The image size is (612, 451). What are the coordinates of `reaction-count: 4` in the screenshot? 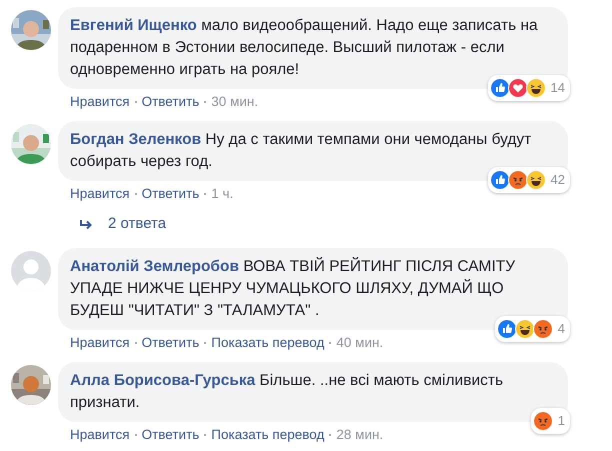 It's located at (561, 329).